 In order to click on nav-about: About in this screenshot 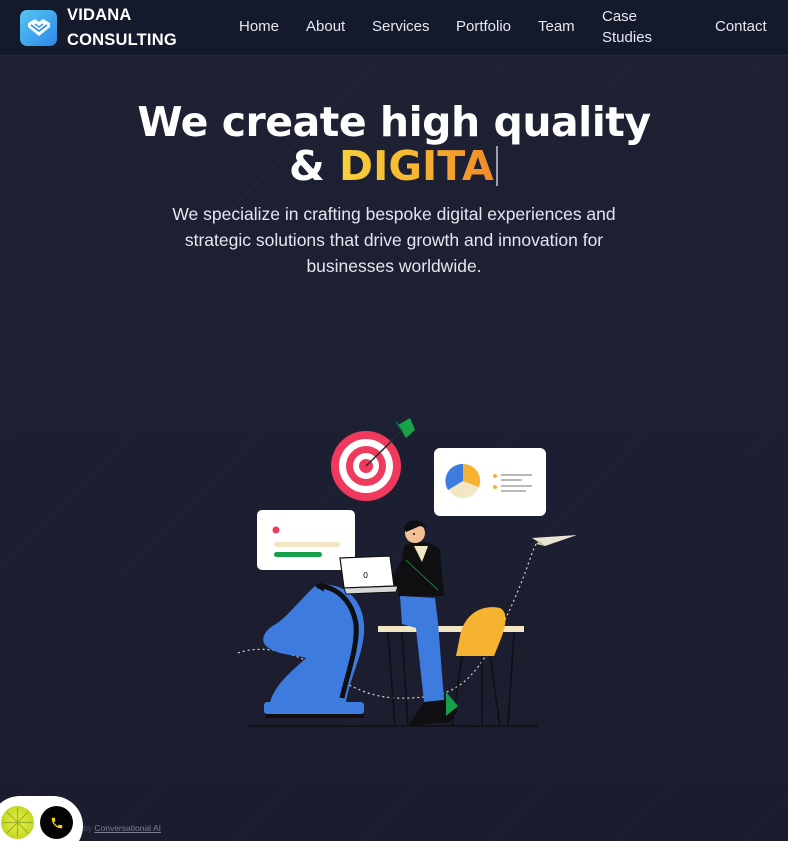, I will do `click(325, 26)`.